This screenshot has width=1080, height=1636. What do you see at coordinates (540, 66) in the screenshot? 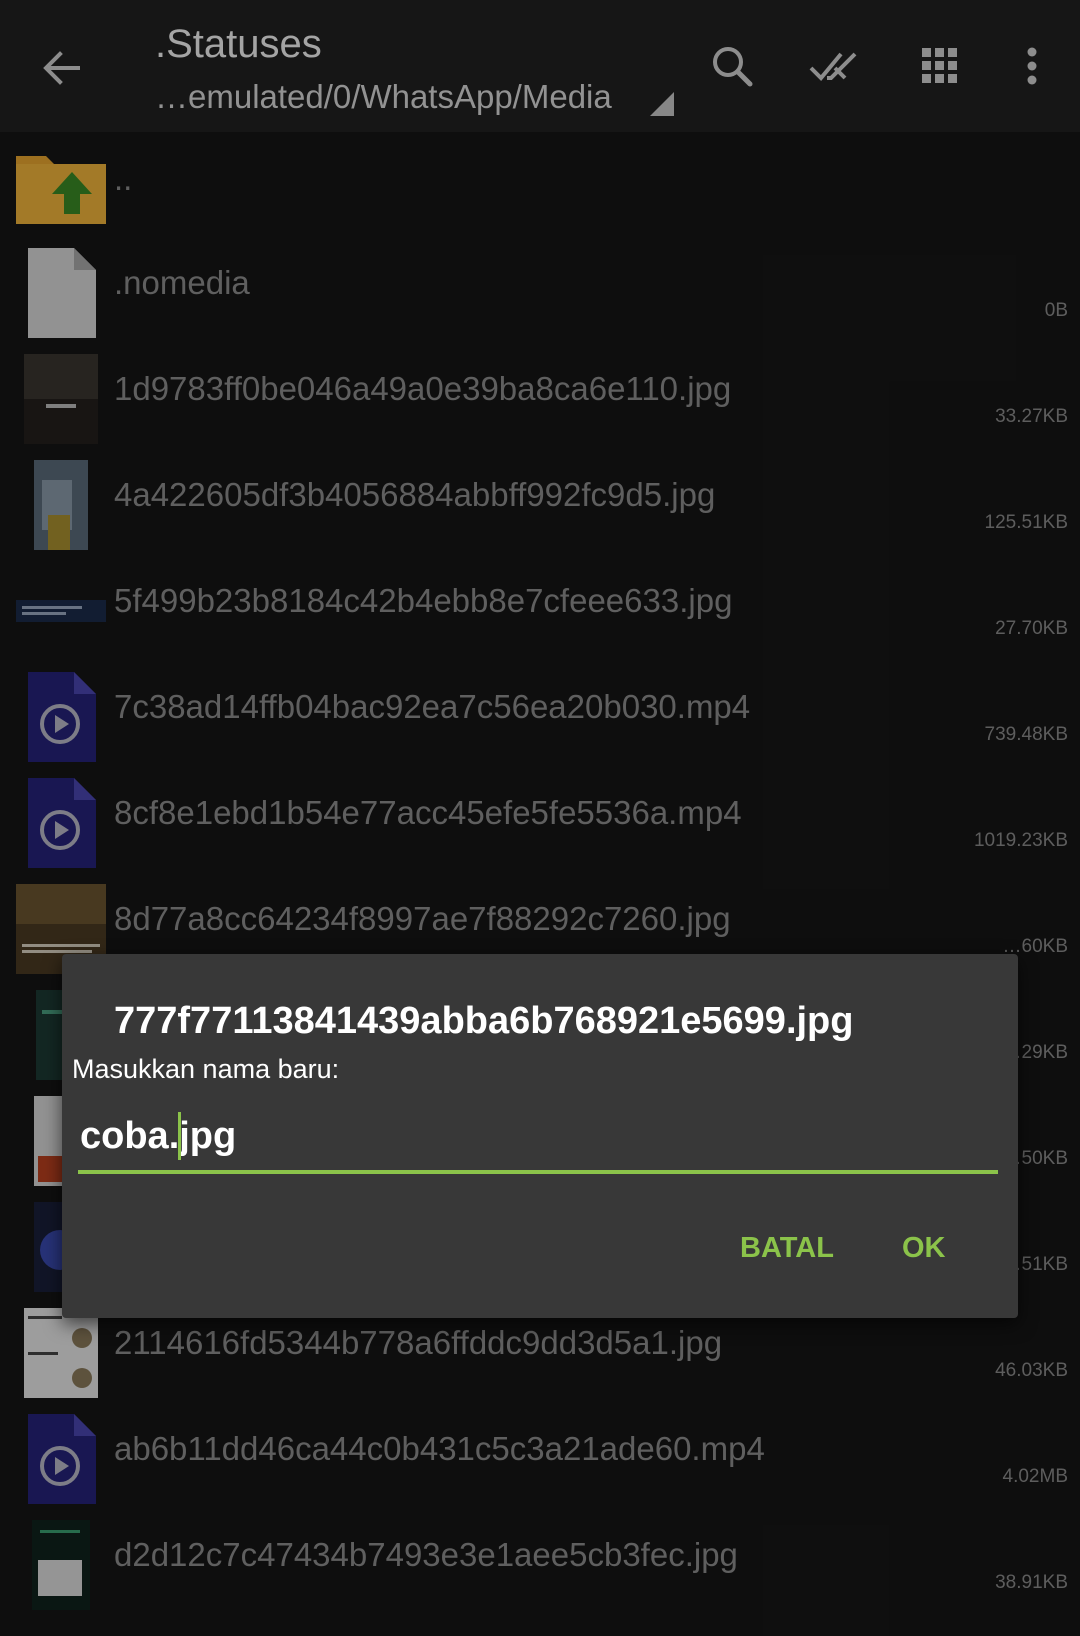
I see `top-app-bar: .Statuses …emulated/0/WhatsApp/Media` at bounding box center [540, 66].